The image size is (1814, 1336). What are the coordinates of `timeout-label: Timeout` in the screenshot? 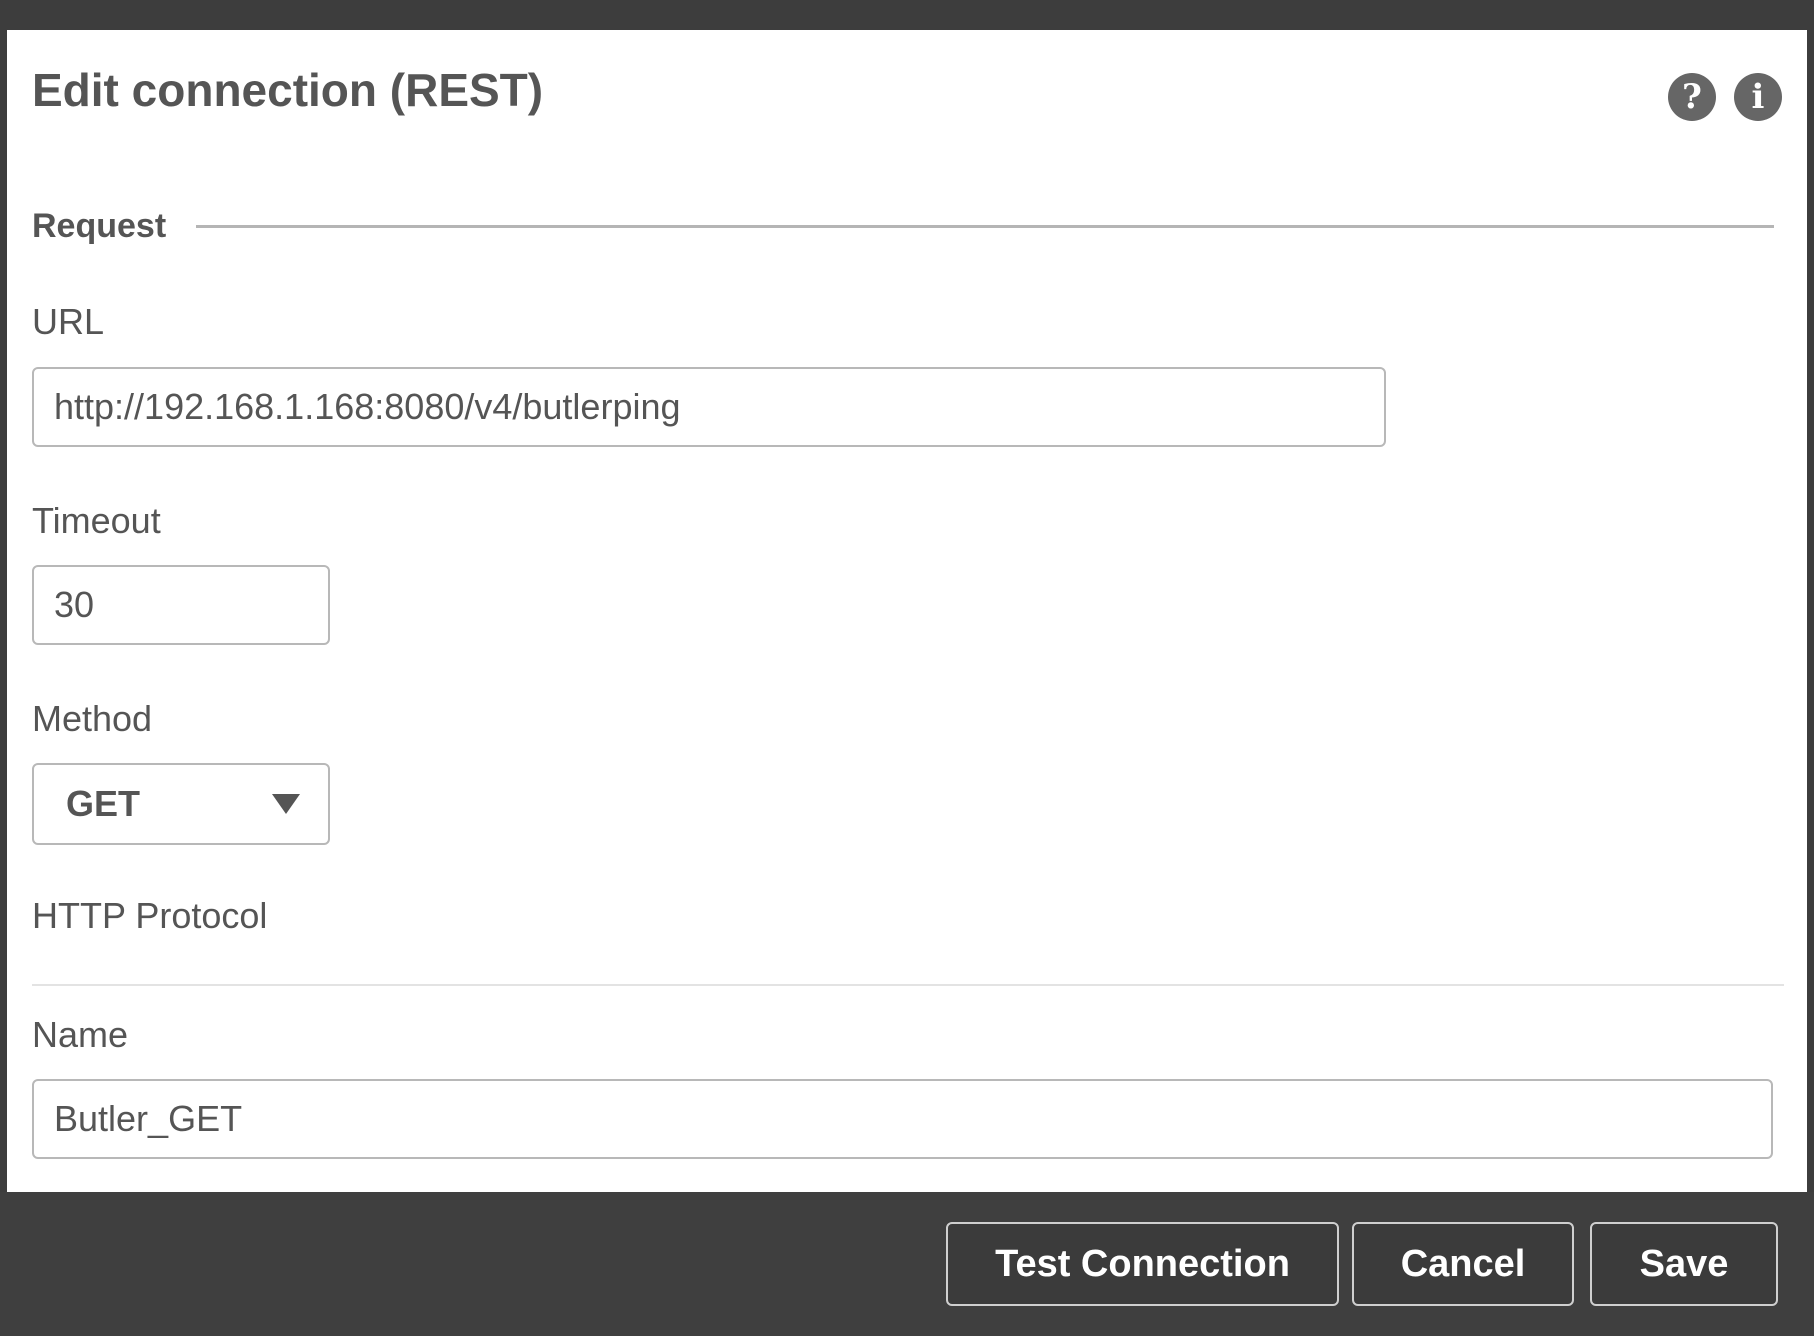 It's located at (96, 520).